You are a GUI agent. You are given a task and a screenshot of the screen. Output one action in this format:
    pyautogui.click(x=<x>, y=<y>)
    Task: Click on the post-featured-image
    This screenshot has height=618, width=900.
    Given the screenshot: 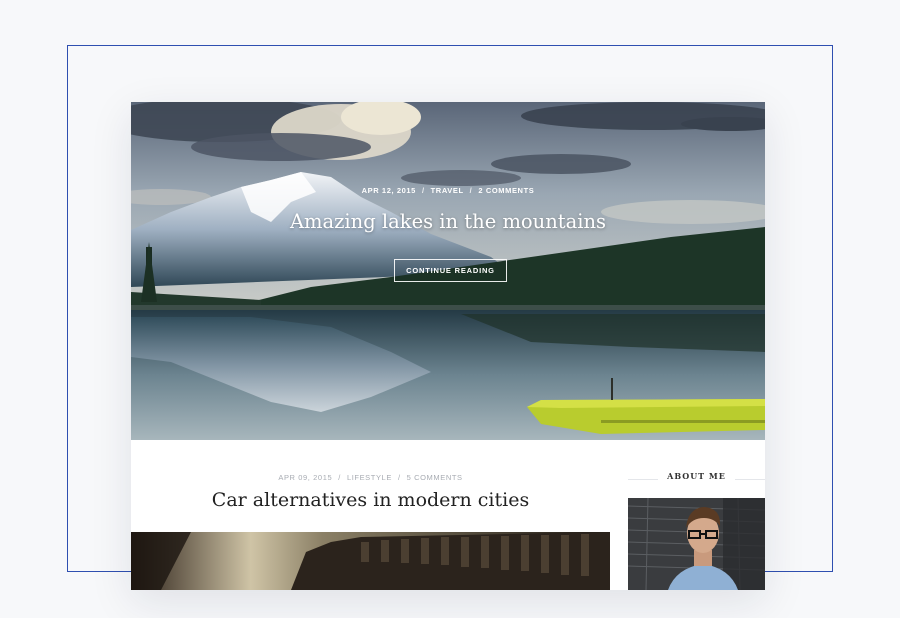 What is the action you would take?
    pyautogui.click(x=370, y=561)
    